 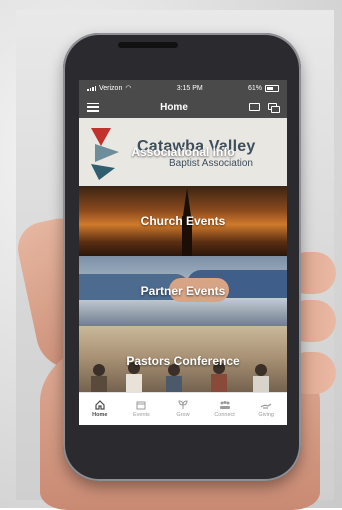 What do you see at coordinates (91, 88) in the screenshot?
I see `signal-icon` at bounding box center [91, 88].